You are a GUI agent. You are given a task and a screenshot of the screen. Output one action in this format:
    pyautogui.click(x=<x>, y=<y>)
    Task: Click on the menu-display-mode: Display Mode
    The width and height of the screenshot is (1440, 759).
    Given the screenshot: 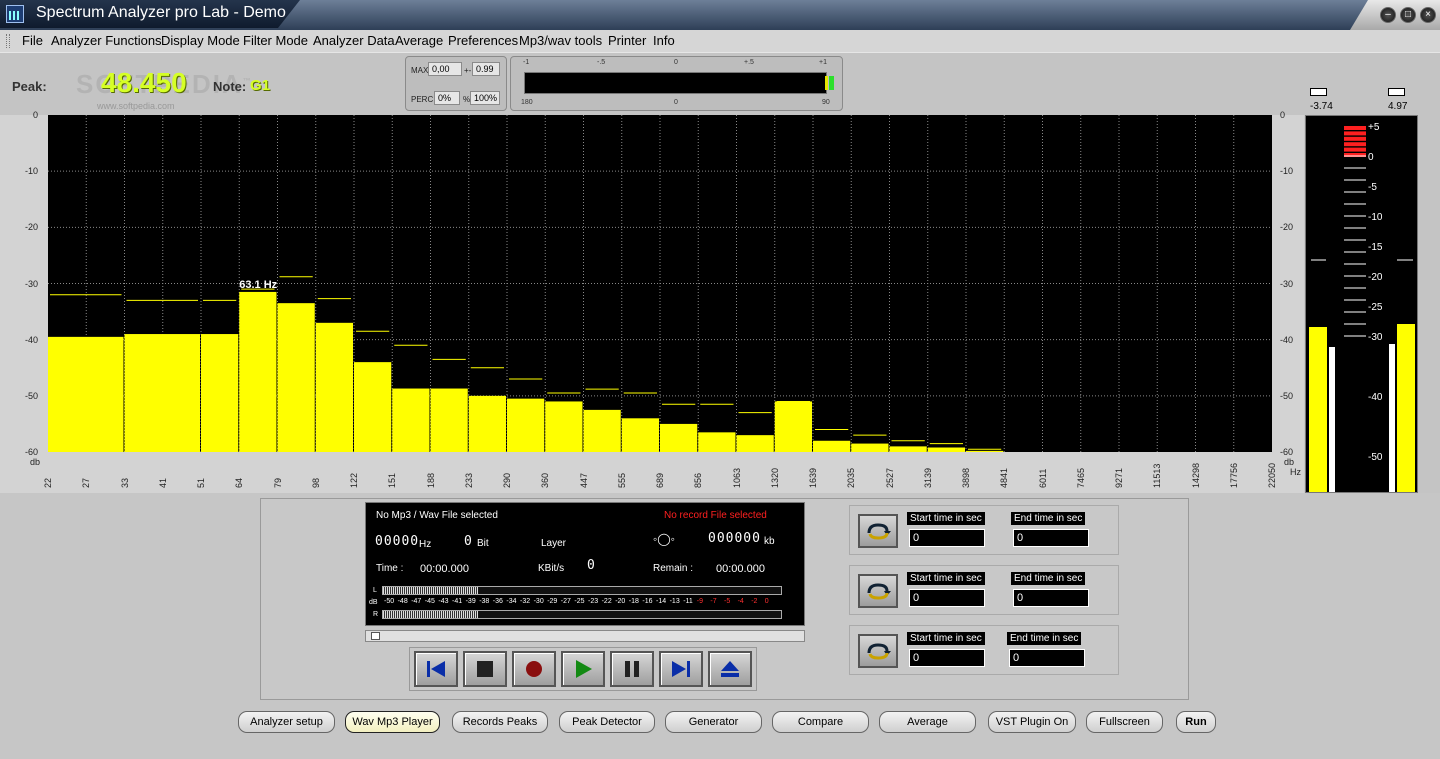 What is the action you would take?
    pyautogui.click(x=200, y=40)
    